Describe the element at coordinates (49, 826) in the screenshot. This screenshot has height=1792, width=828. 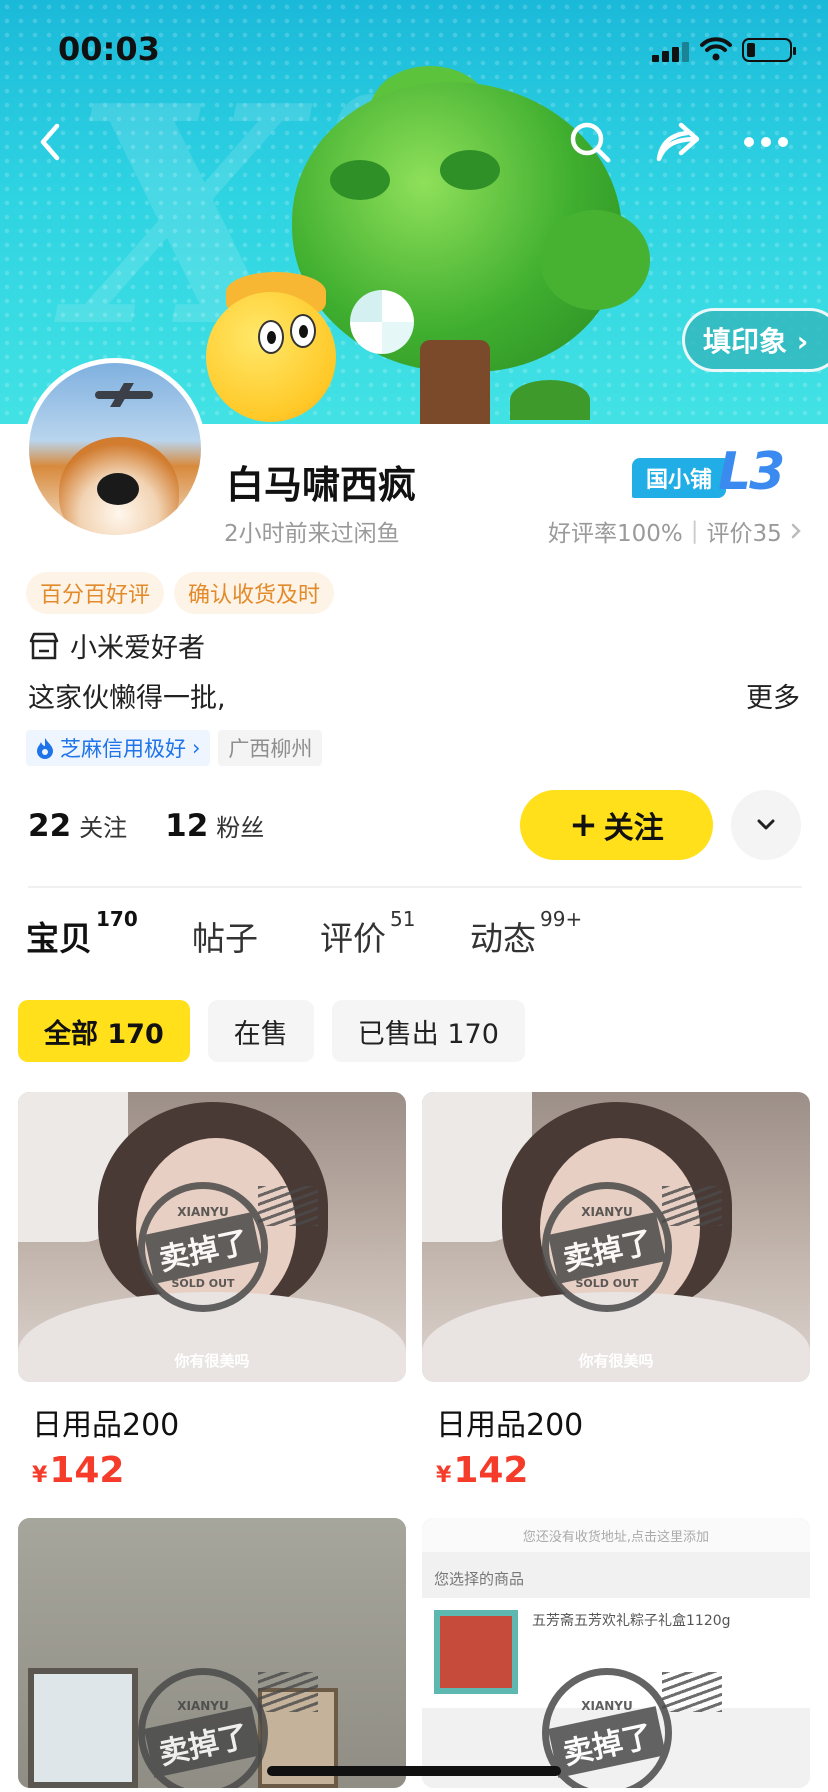
I see `following-count: 22` at that location.